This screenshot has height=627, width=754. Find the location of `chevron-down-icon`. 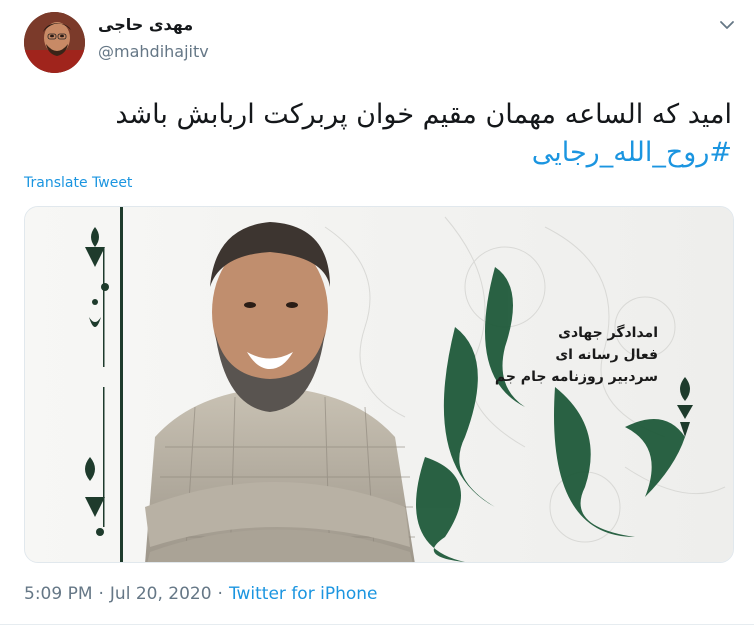

chevron-down-icon is located at coordinates (727, 25).